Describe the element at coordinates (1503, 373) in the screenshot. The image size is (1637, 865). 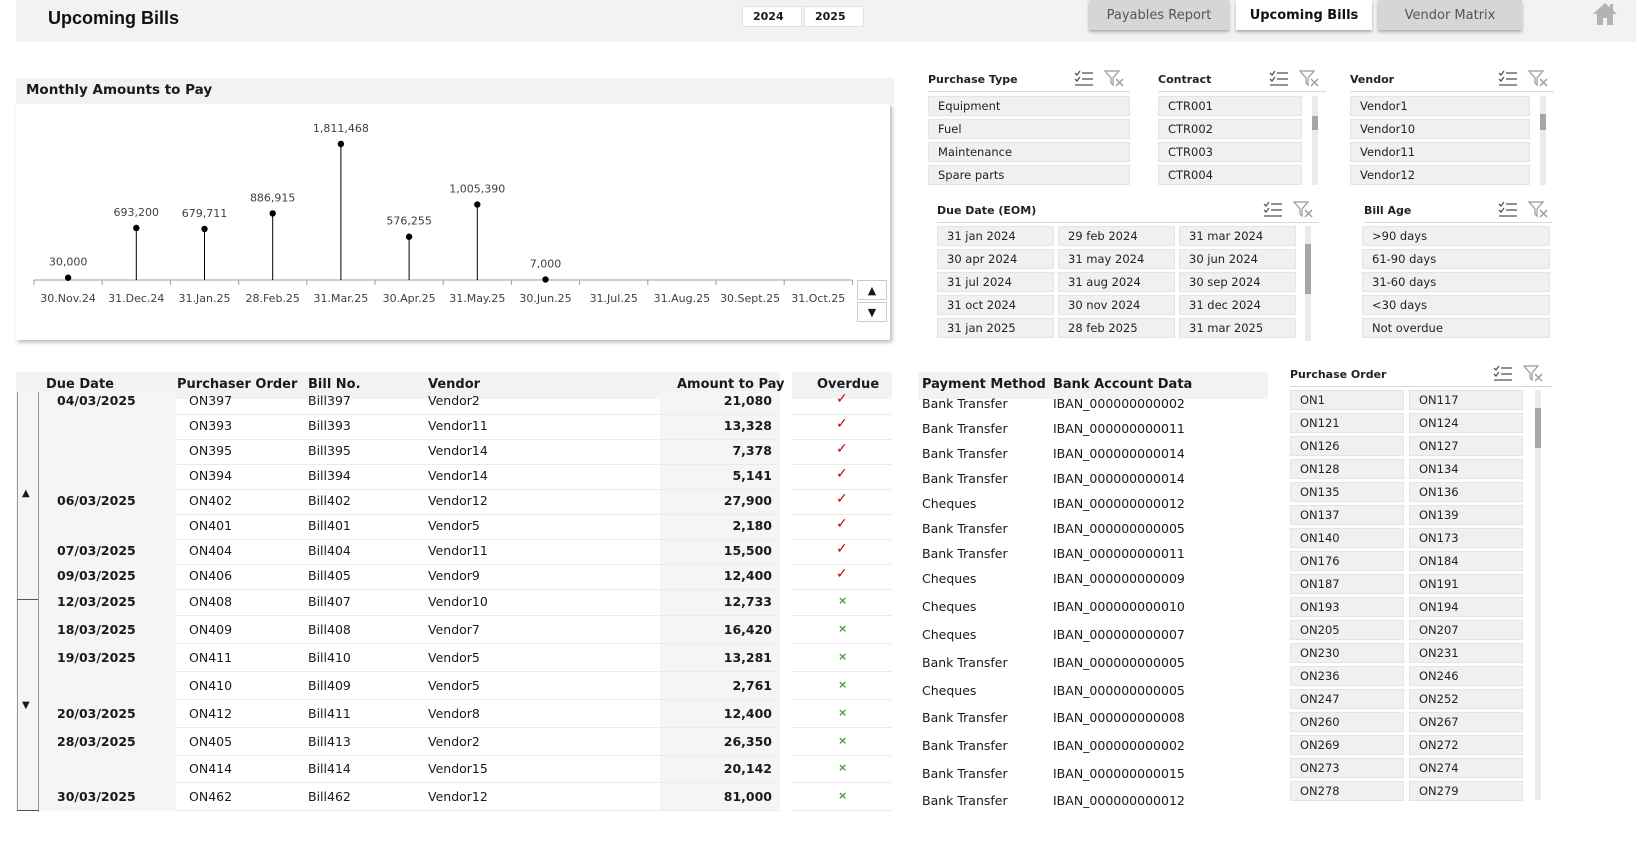
I see `purchase-order-multi-select-icon` at that location.